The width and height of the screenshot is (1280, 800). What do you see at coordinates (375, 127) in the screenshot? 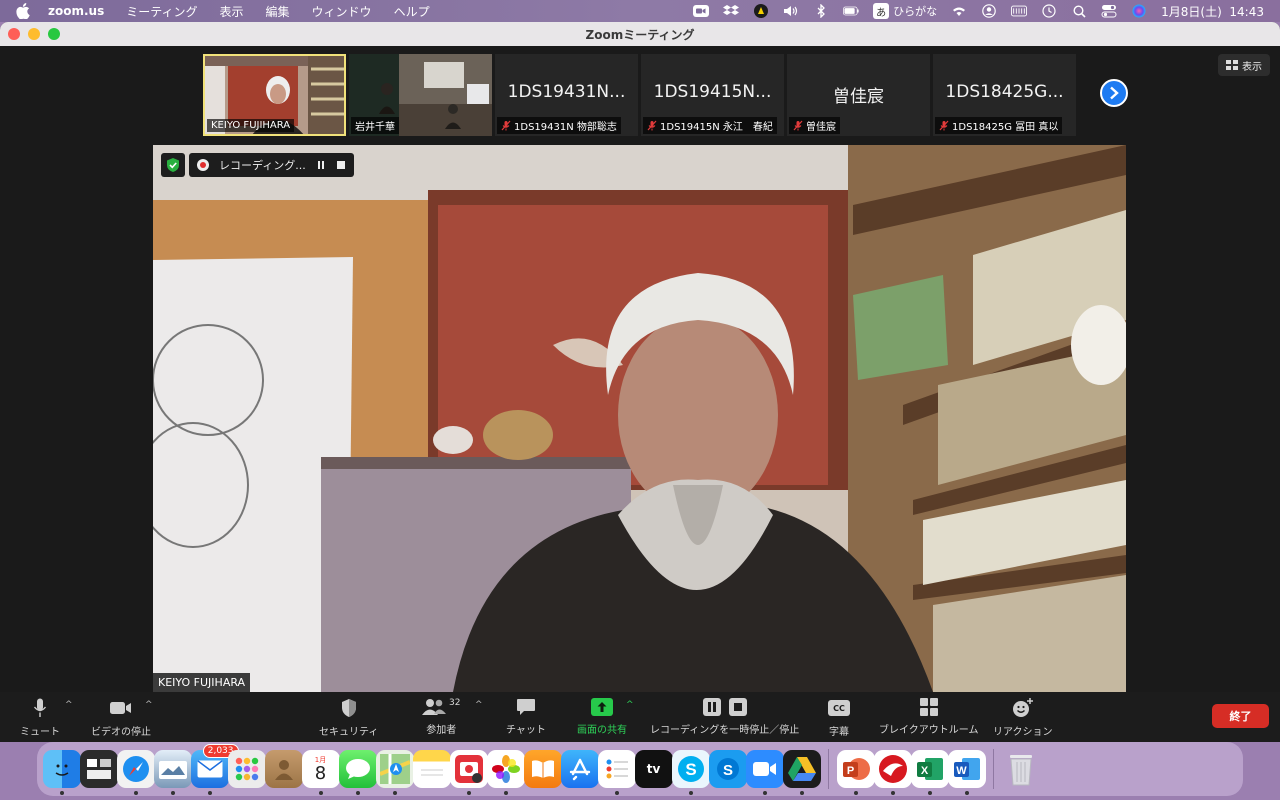
I see `participant-name-iwai: 岩井千華` at bounding box center [375, 127].